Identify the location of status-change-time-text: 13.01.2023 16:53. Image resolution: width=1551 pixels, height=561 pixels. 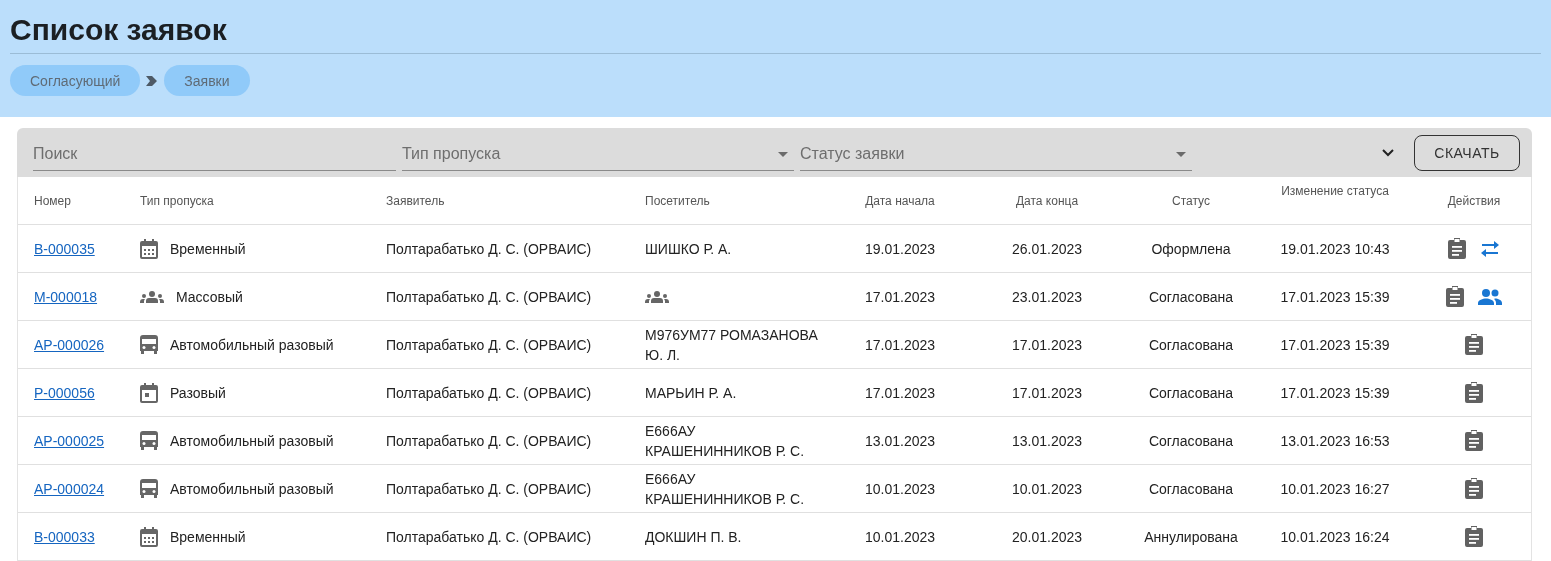
(1335, 441).